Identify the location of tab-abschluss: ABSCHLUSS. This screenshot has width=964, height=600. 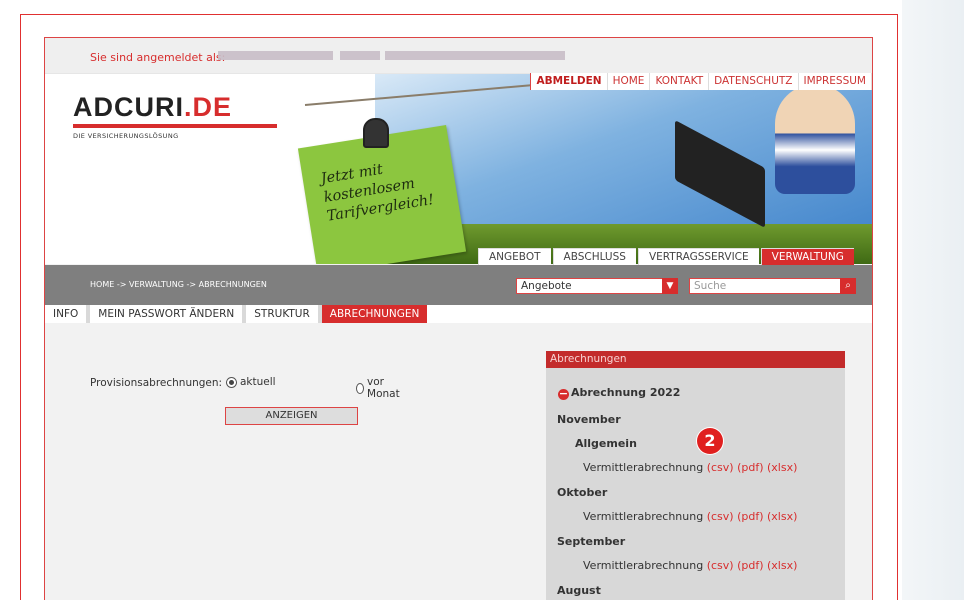
(594, 256).